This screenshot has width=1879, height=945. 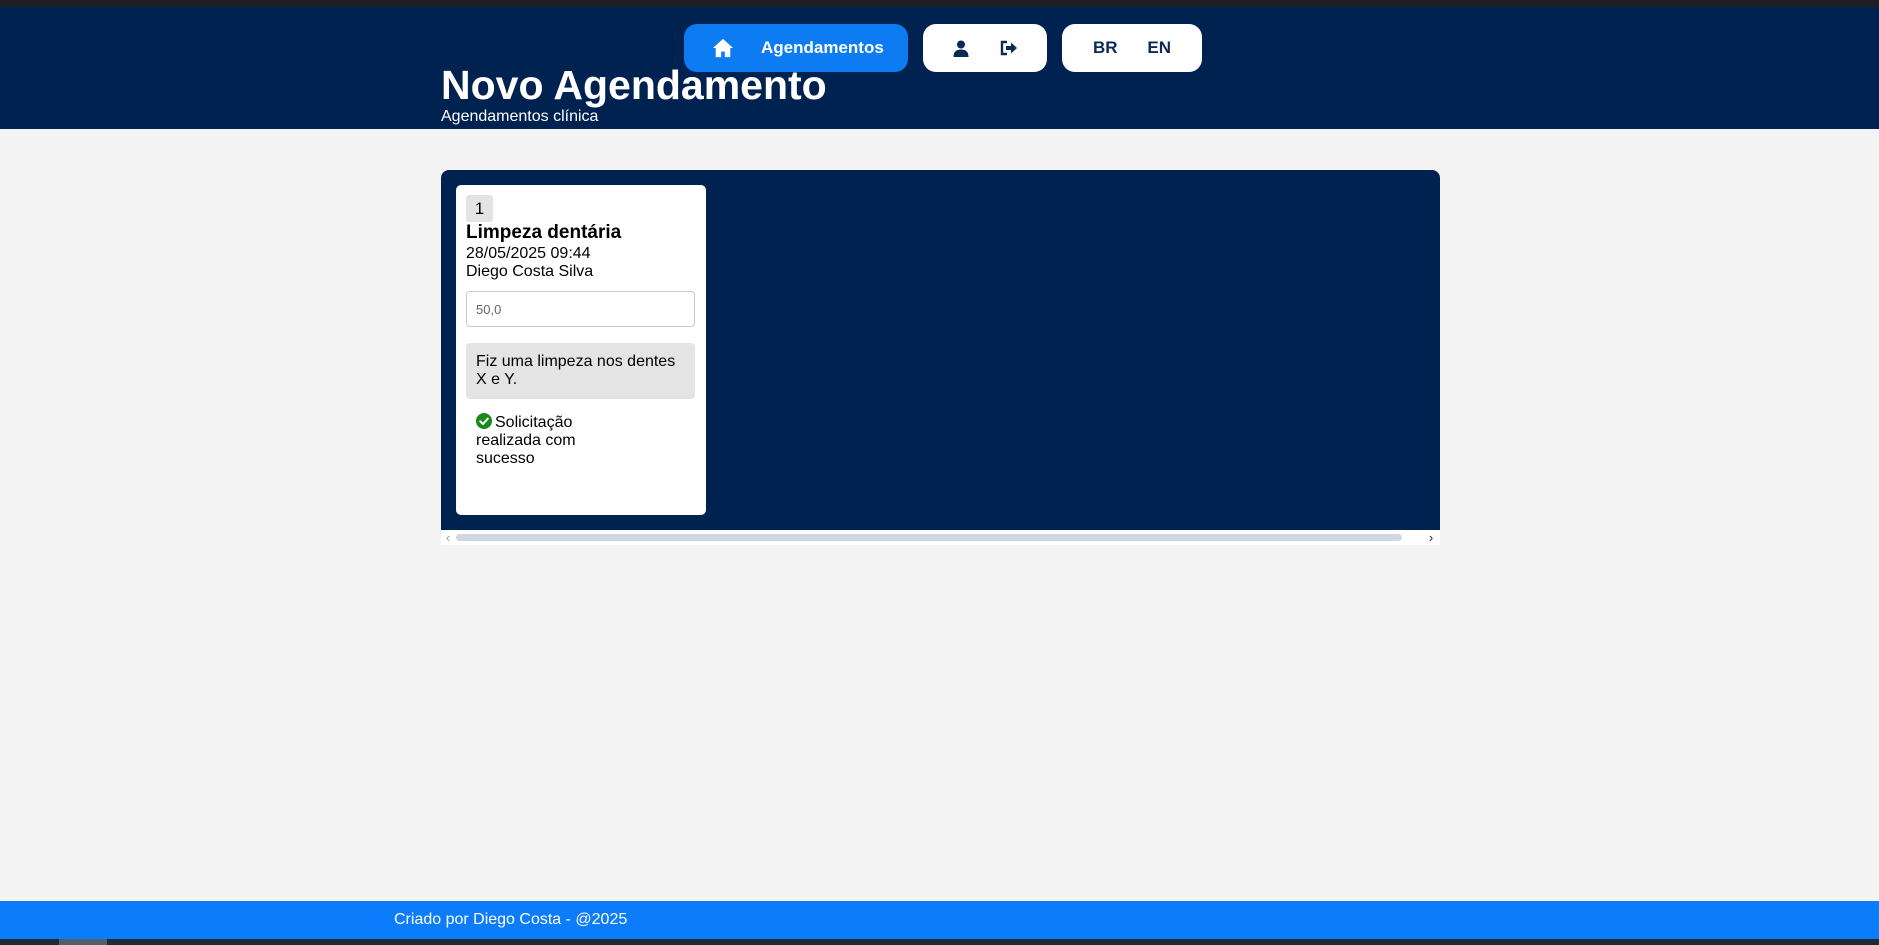 I want to click on logout-button, so click(x=1009, y=48).